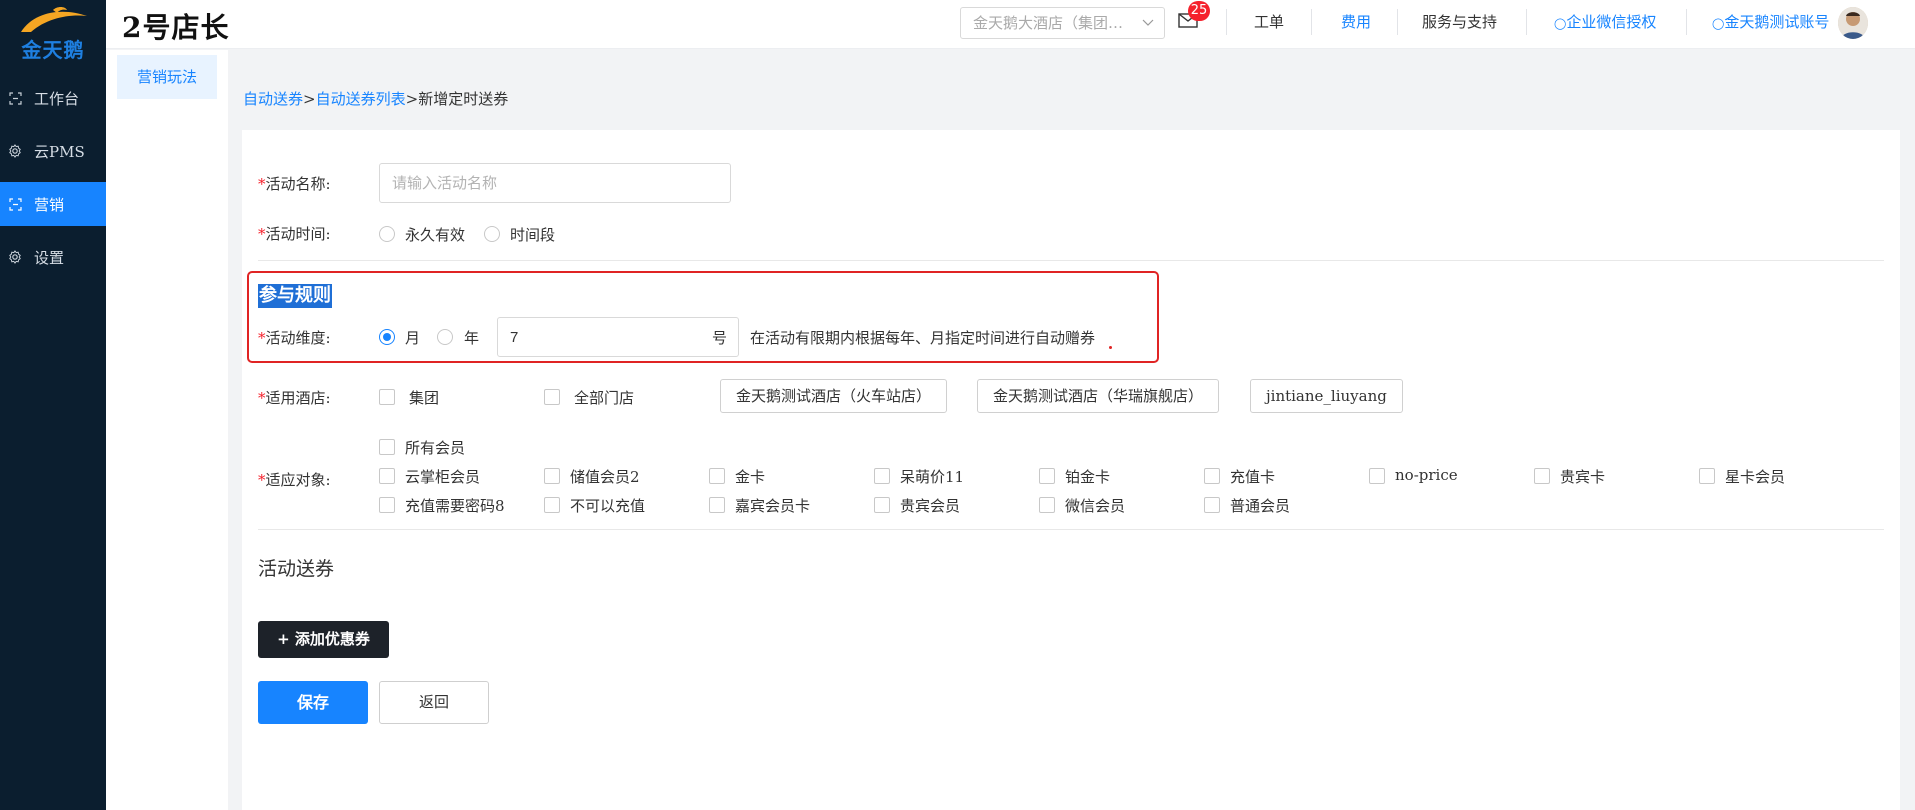 The width and height of the screenshot is (1915, 810). Describe the element at coordinates (932, 477) in the screenshot. I see `member-label: 呆萌价11` at that location.